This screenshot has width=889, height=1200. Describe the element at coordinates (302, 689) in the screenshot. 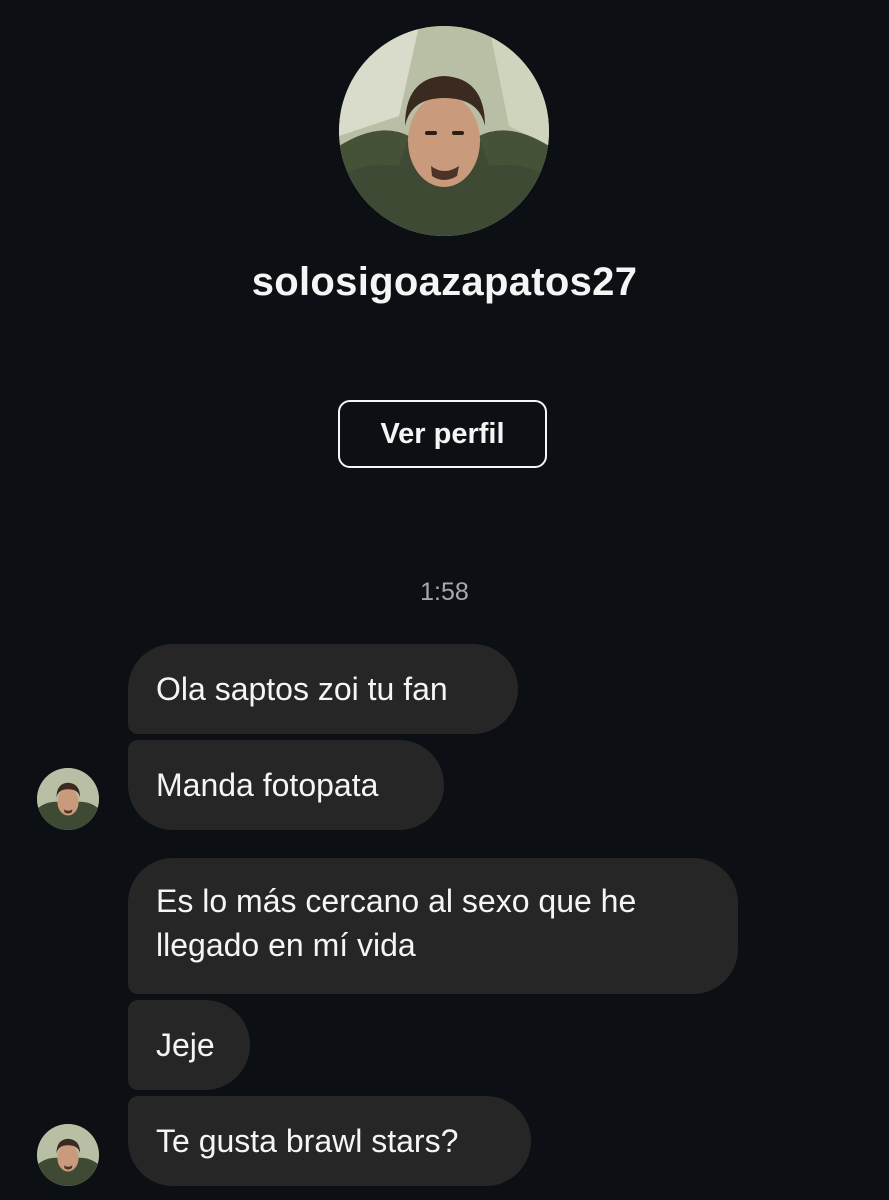

I see `message-text: Ola saptos zoi tu fan` at that location.